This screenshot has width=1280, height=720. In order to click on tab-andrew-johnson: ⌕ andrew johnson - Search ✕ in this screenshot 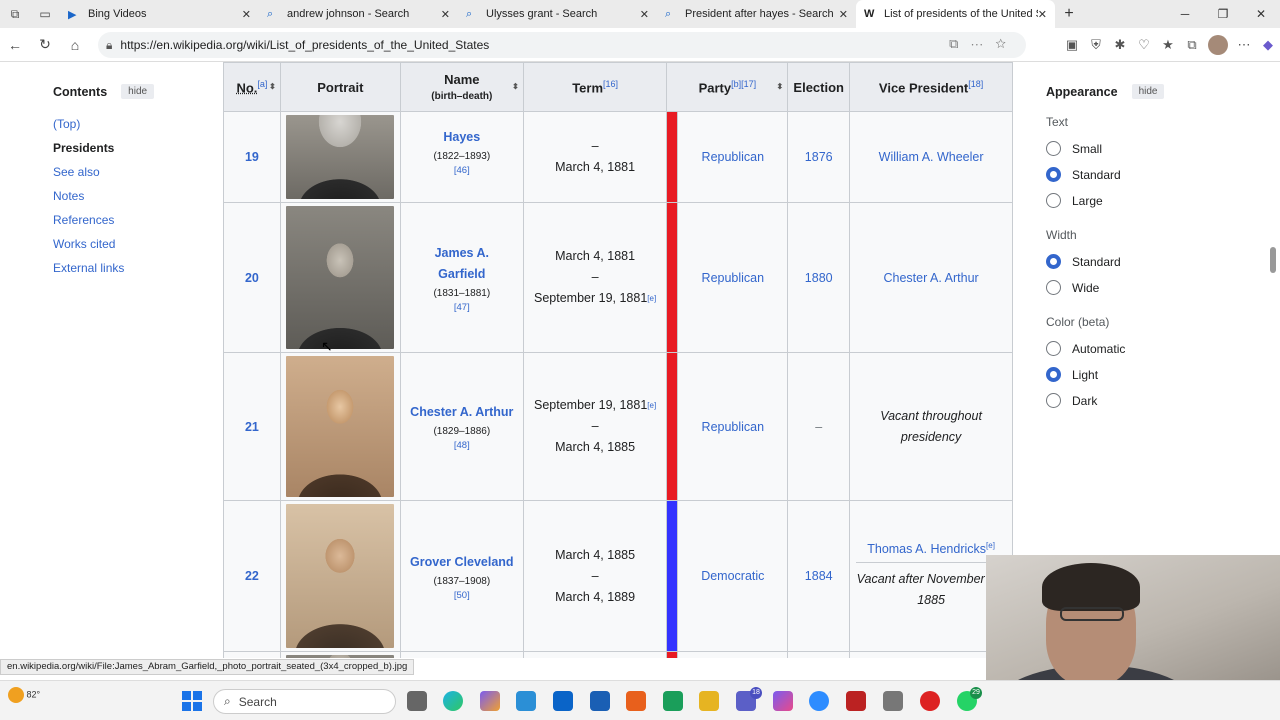, I will do `click(358, 14)`.